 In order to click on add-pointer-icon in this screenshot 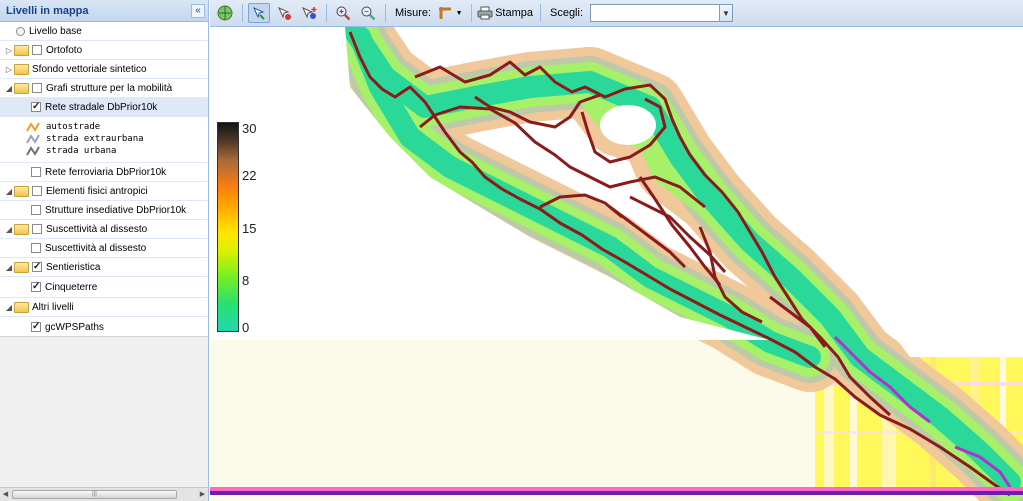, I will do `click(309, 13)`.